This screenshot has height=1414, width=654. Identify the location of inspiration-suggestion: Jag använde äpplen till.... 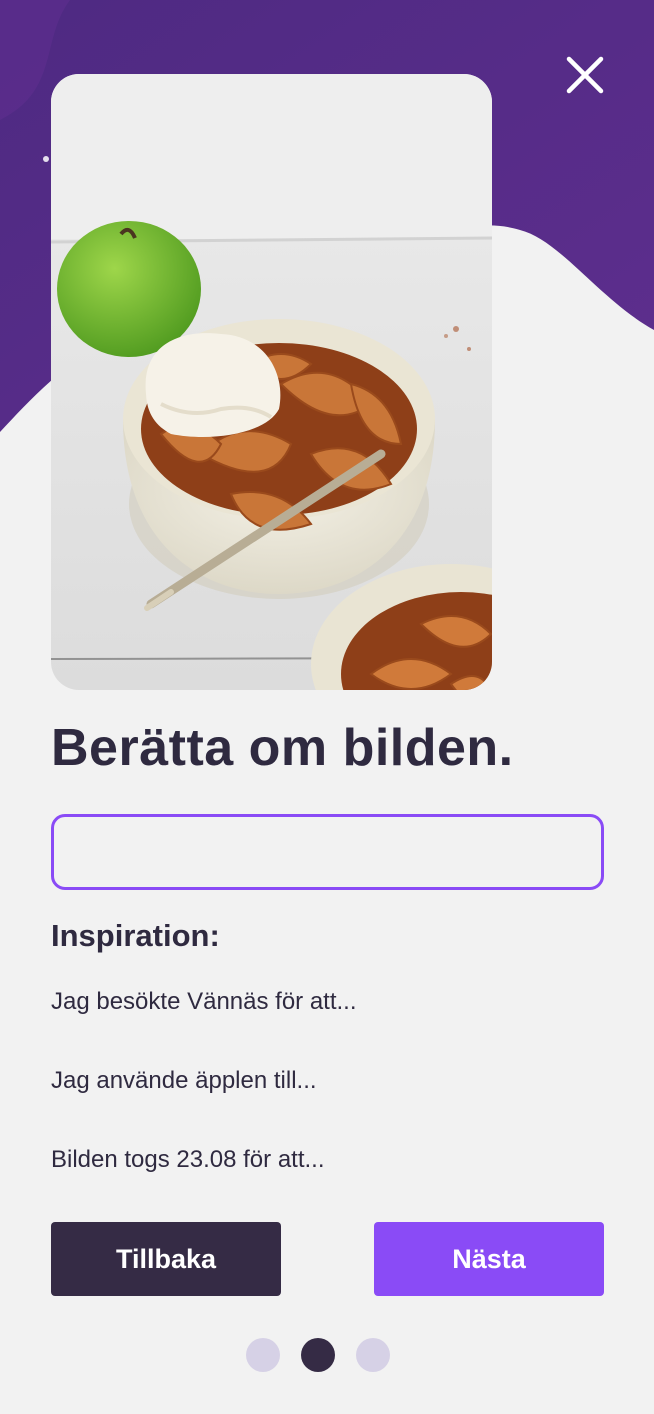
(184, 1081).